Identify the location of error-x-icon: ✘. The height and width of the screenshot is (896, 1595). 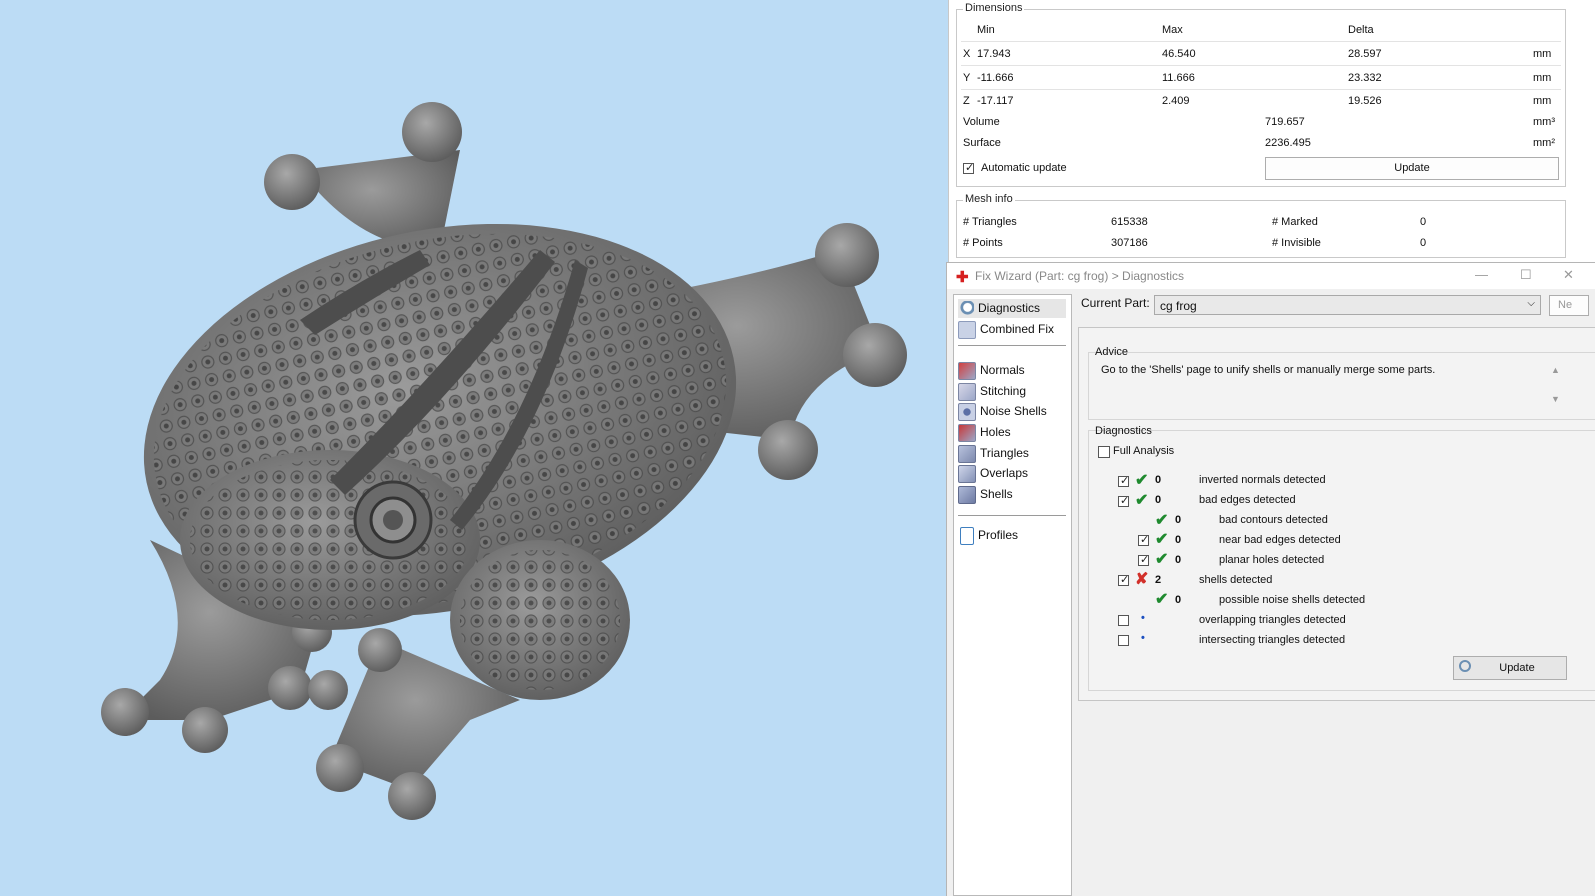
(1142, 579).